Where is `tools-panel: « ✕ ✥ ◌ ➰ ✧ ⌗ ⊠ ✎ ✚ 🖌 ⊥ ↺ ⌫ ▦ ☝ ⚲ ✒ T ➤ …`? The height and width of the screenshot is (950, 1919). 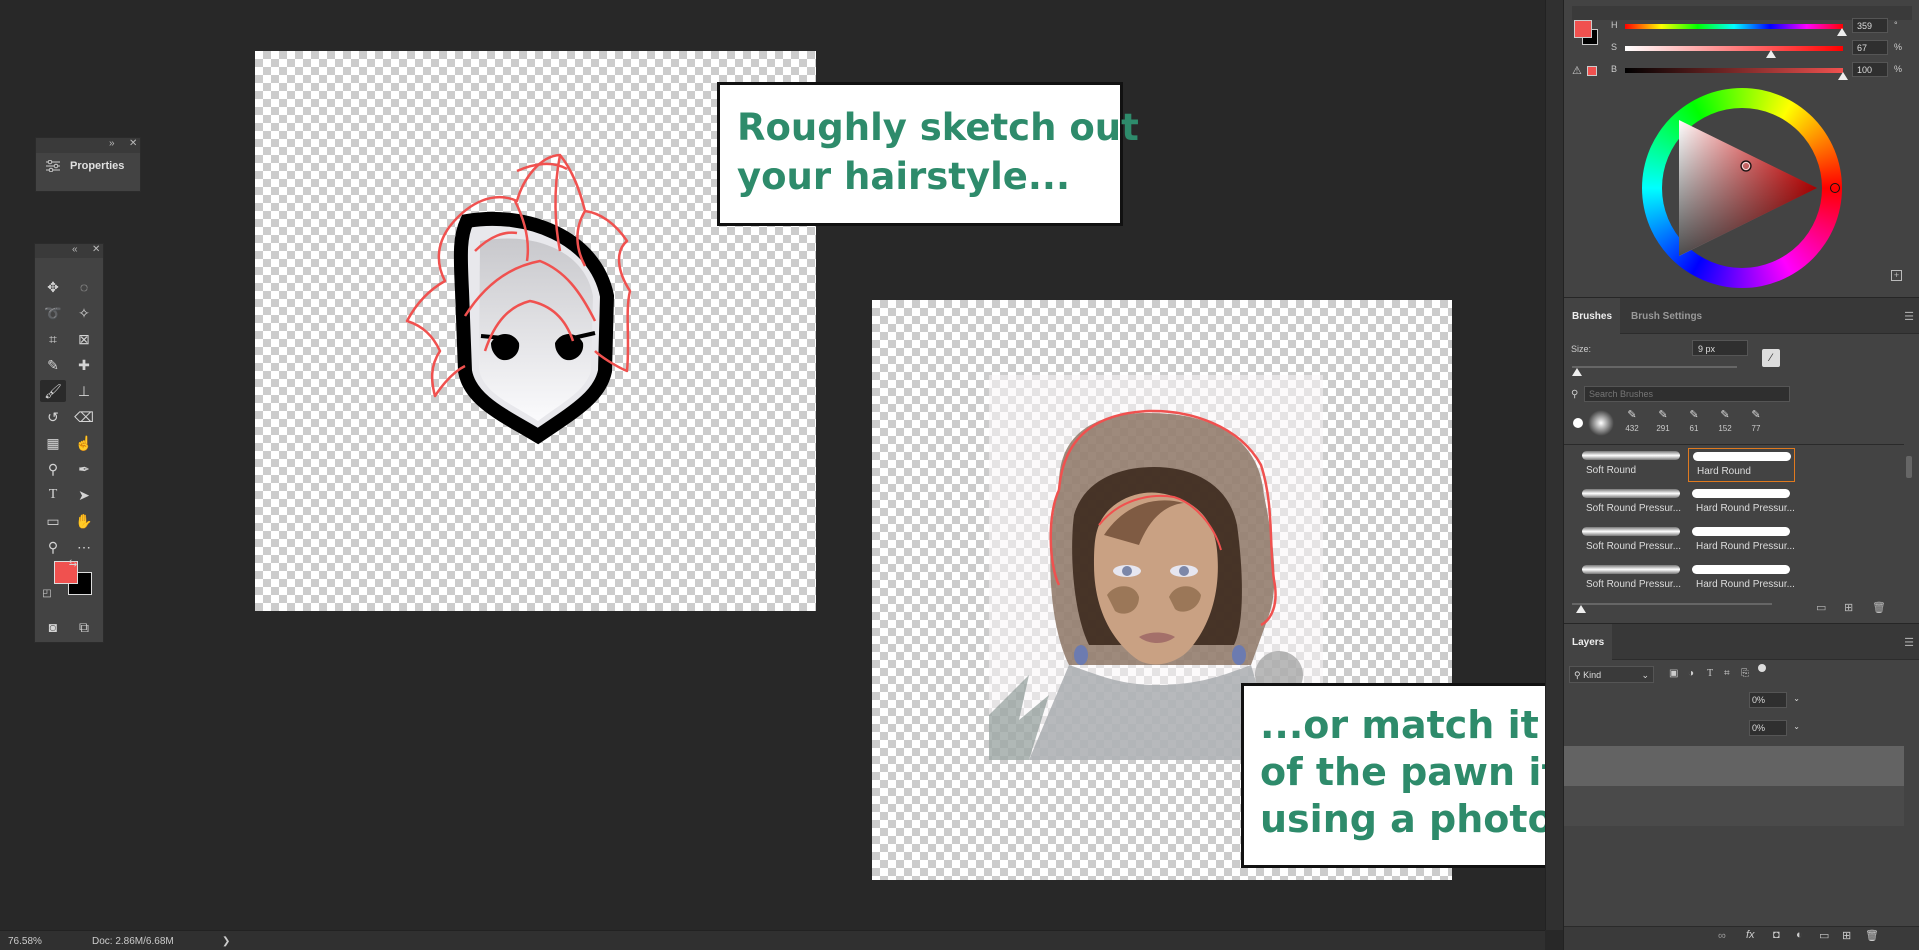 tools-panel: « ✕ ✥ ◌ ➰ ✧ ⌗ ⊠ ✎ ✚ 🖌 ⊥ ↺ ⌫ ▦ ☝ ⚲ ✒ T ➤ … is located at coordinates (69, 443).